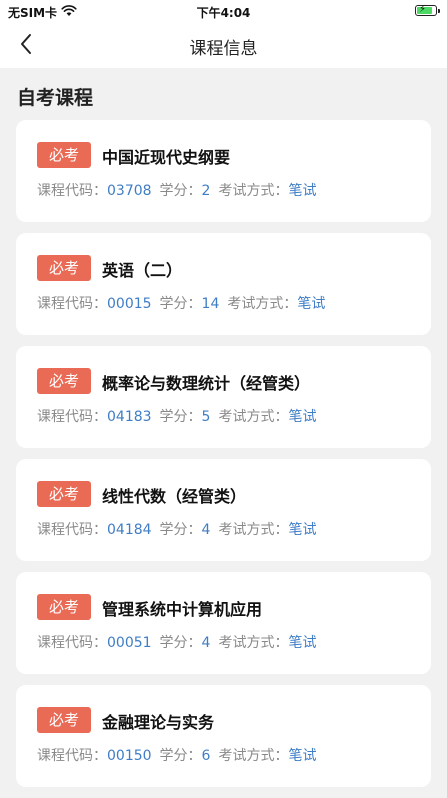  What do you see at coordinates (206, 417) in the screenshot?
I see `course-credit: 5` at bounding box center [206, 417].